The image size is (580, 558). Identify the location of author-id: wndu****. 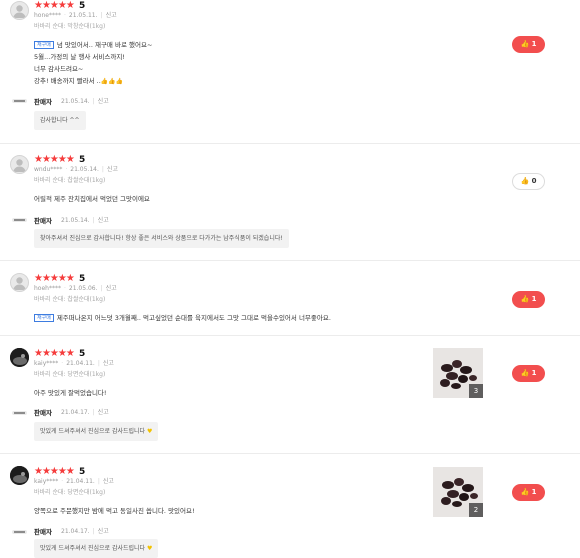
(48, 169).